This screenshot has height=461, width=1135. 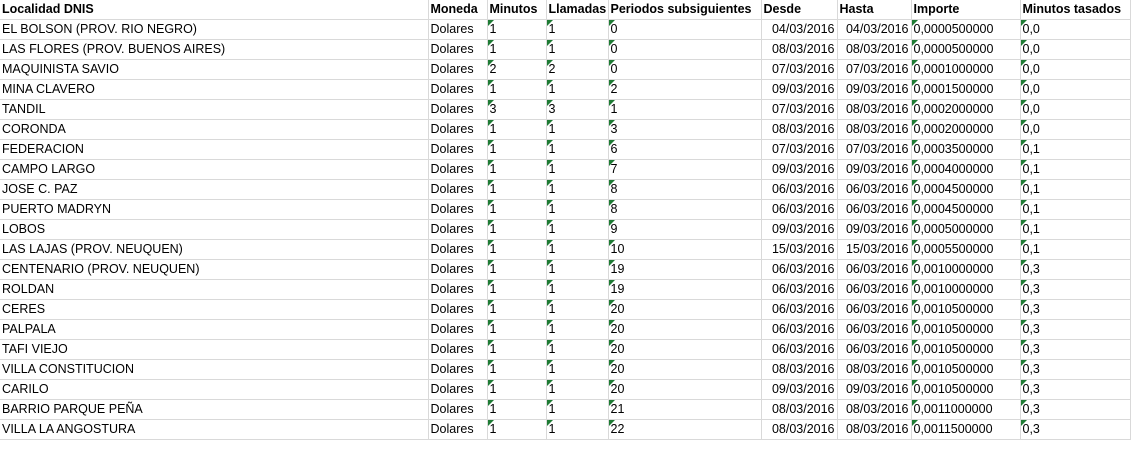 I want to click on cell-hasta: 09/03/2016, so click(x=874, y=89).